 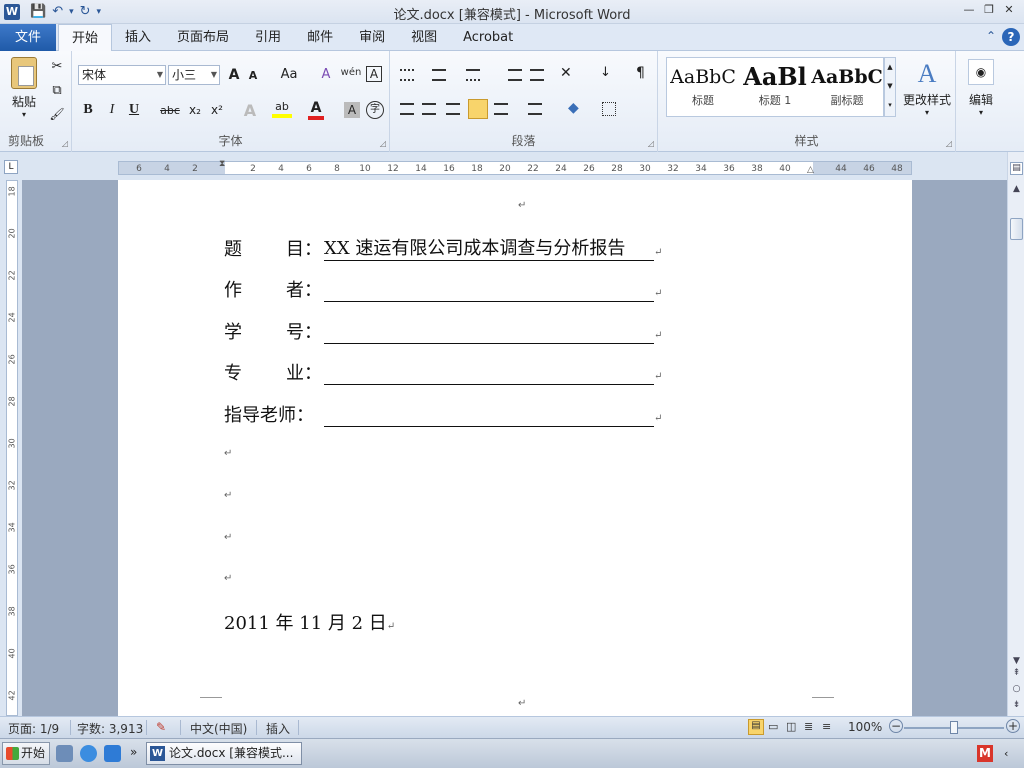 I want to click on zoom-slider-thumb, so click(x=954, y=727).